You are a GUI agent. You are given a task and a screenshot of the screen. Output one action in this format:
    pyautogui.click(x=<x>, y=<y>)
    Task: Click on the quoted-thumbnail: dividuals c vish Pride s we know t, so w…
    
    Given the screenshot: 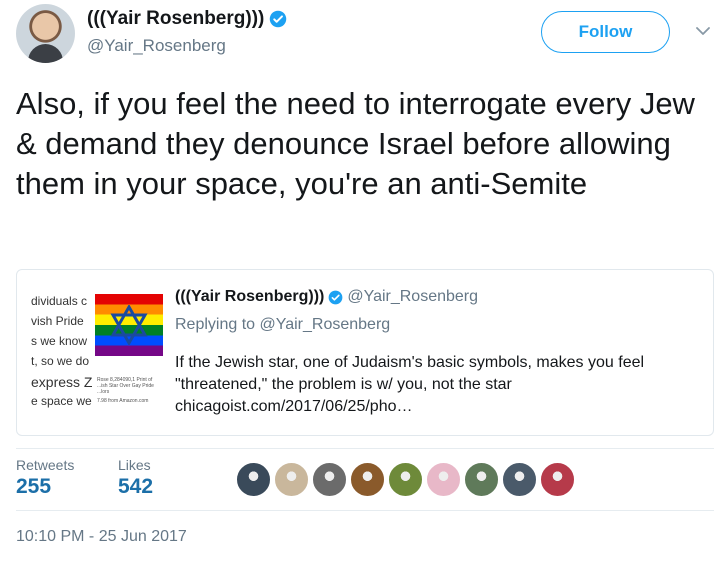 What is the action you would take?
    pyautogui.click(x=103, y=353)
    